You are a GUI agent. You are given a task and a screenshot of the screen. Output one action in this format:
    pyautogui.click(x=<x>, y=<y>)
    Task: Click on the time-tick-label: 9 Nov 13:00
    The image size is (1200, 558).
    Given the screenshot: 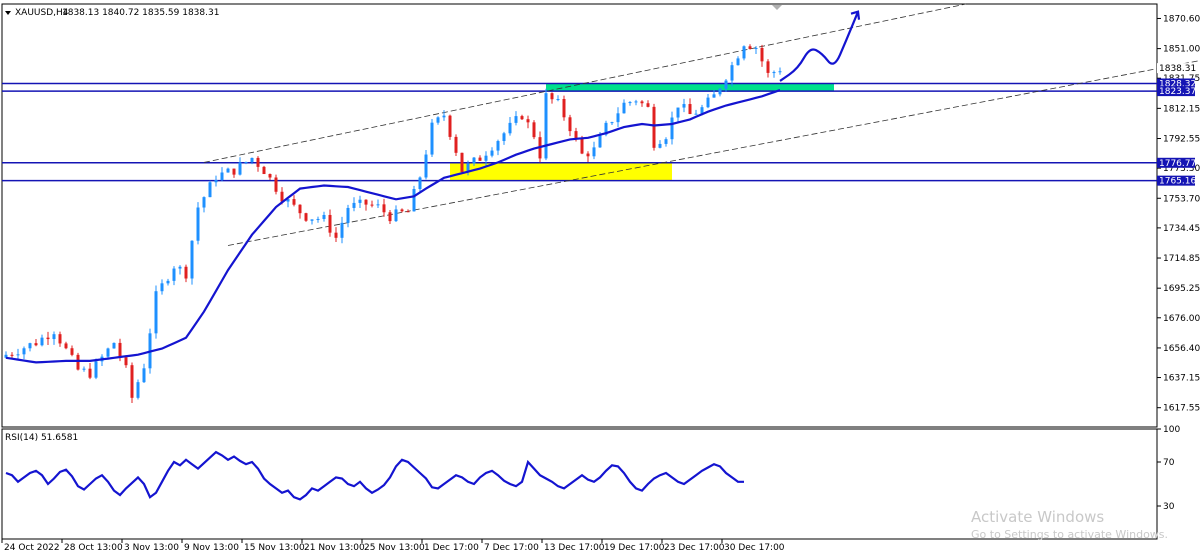 What is the action you would take?
    pyautogui.click(x=211, y=548)
    